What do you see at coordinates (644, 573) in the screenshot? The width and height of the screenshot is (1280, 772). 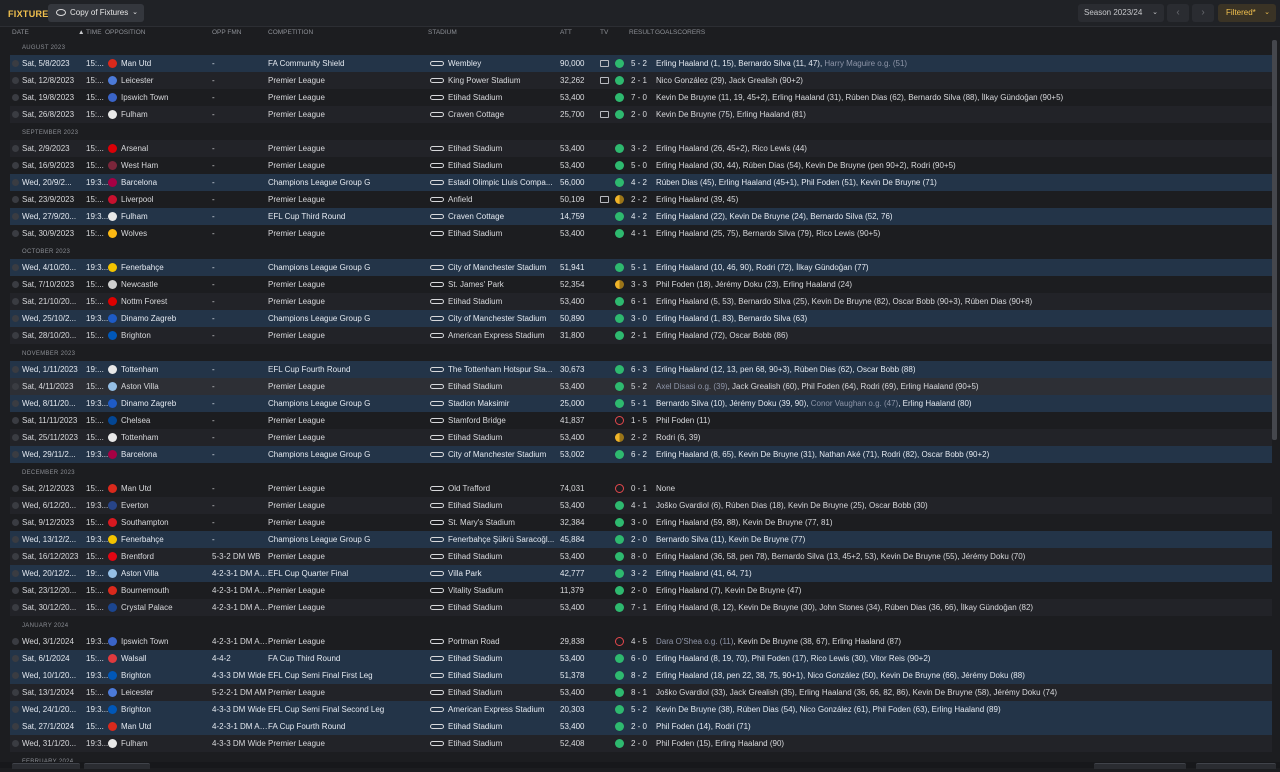 I see `result-score: 3 - 2` at bounding box center [644, 573].